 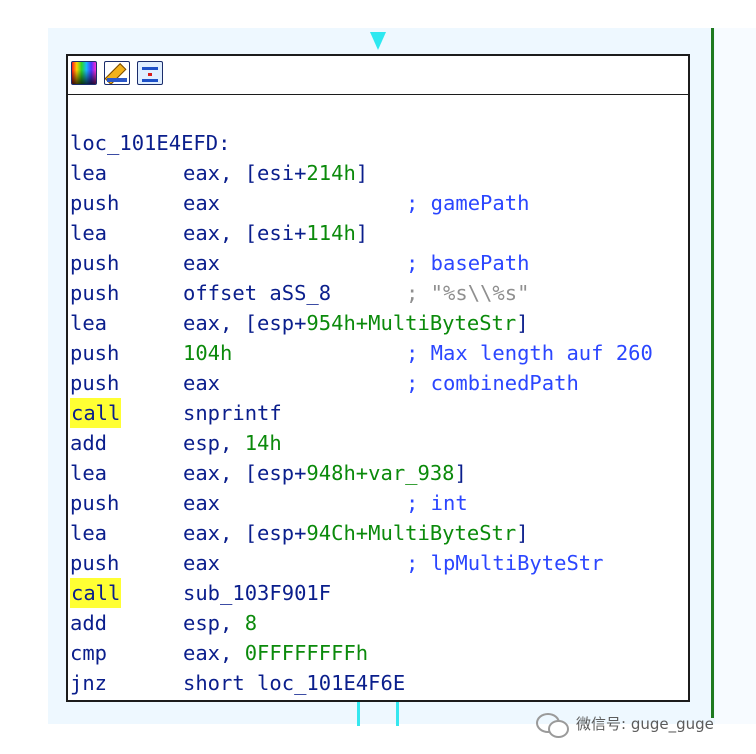 I want to click on operand-text: sub_103F901F, so click(x=257, y=593).